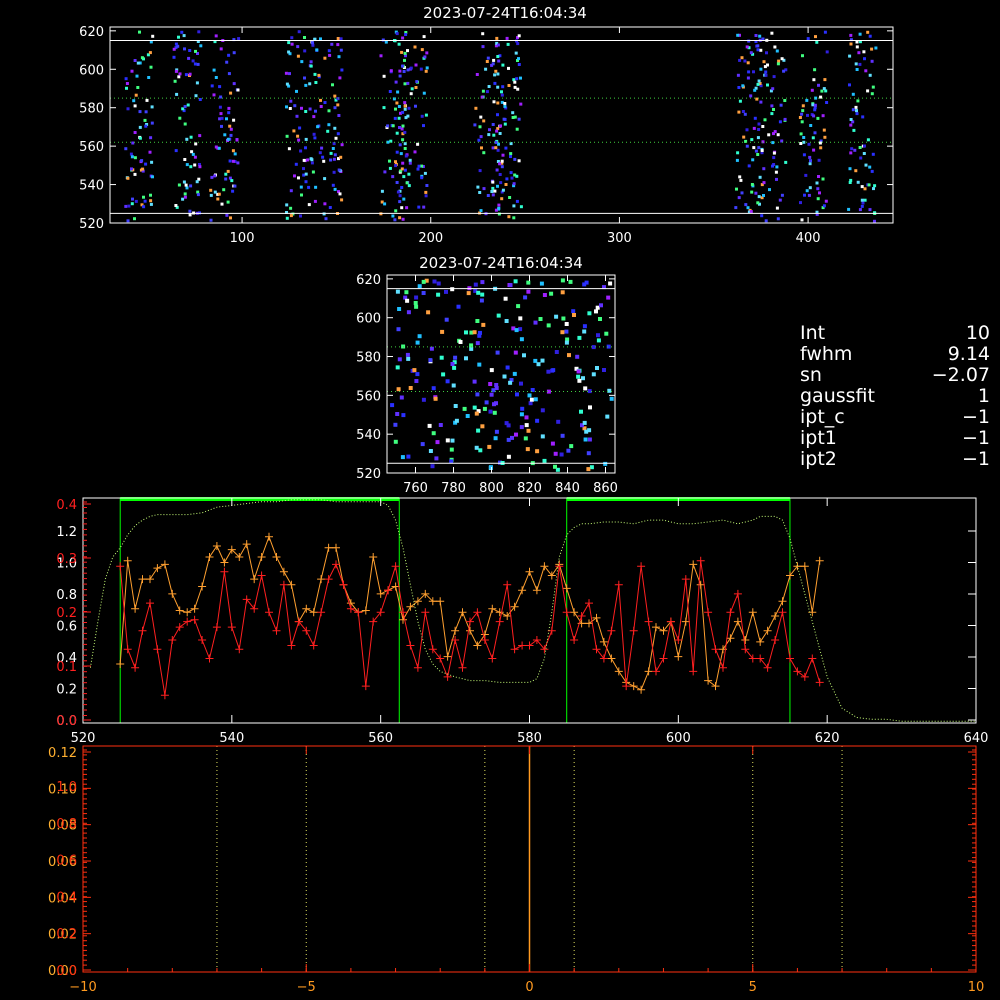  I want to click on info-row: fwhm 9.14, so click(895, 354).